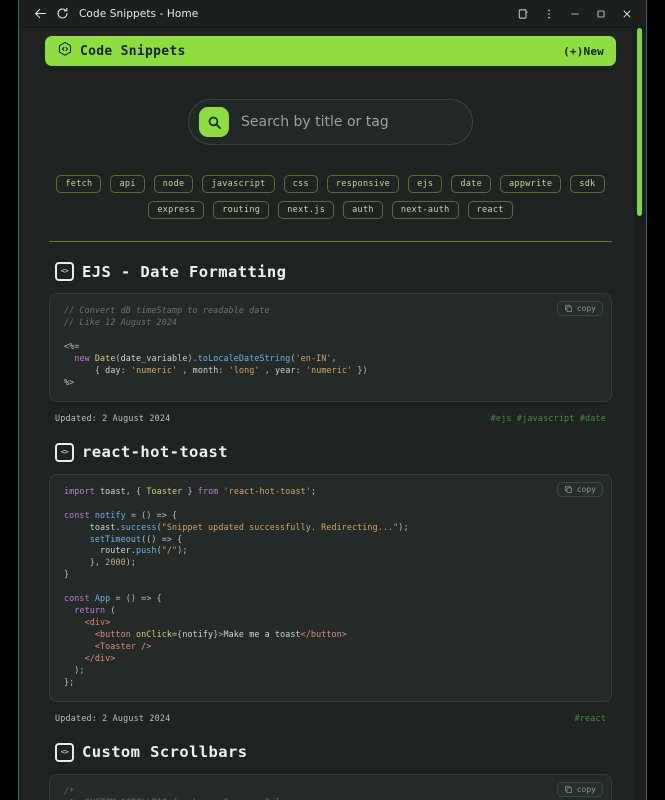 The image size is (665, 800). I want to click on tag-chip: api, so click(127, 184).